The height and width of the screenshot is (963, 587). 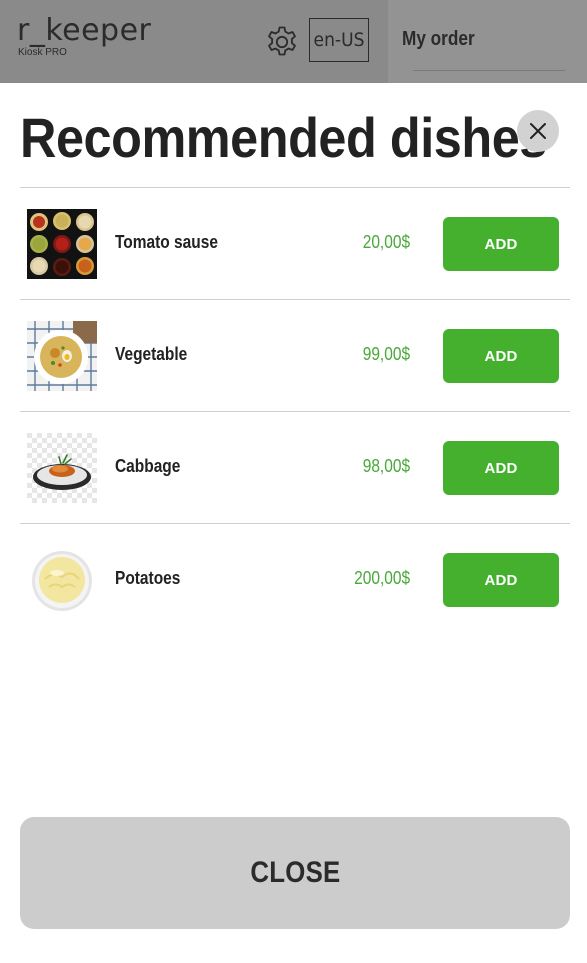 I want to click on gear-icon, so click(x=282, y=42).